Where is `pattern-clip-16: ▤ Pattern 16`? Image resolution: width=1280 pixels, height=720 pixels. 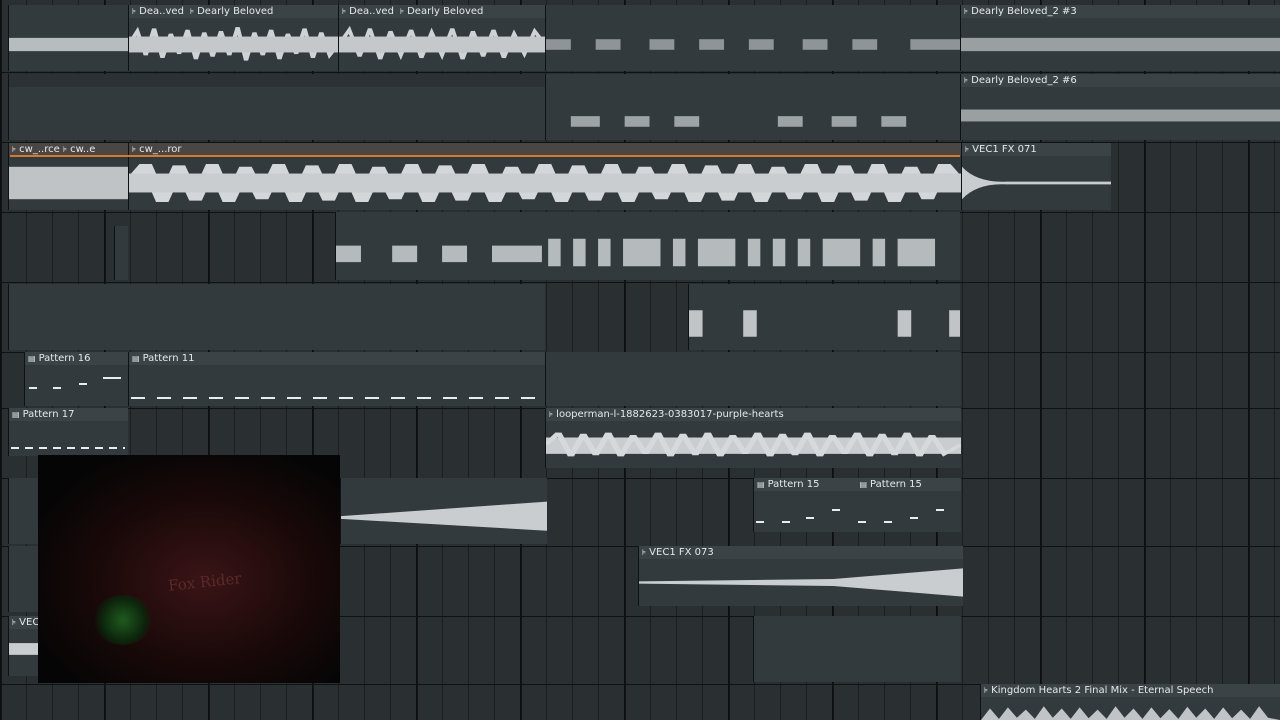 pattern-clip-16: ▤ Pattern 16 is located at coordinates (76, 379).